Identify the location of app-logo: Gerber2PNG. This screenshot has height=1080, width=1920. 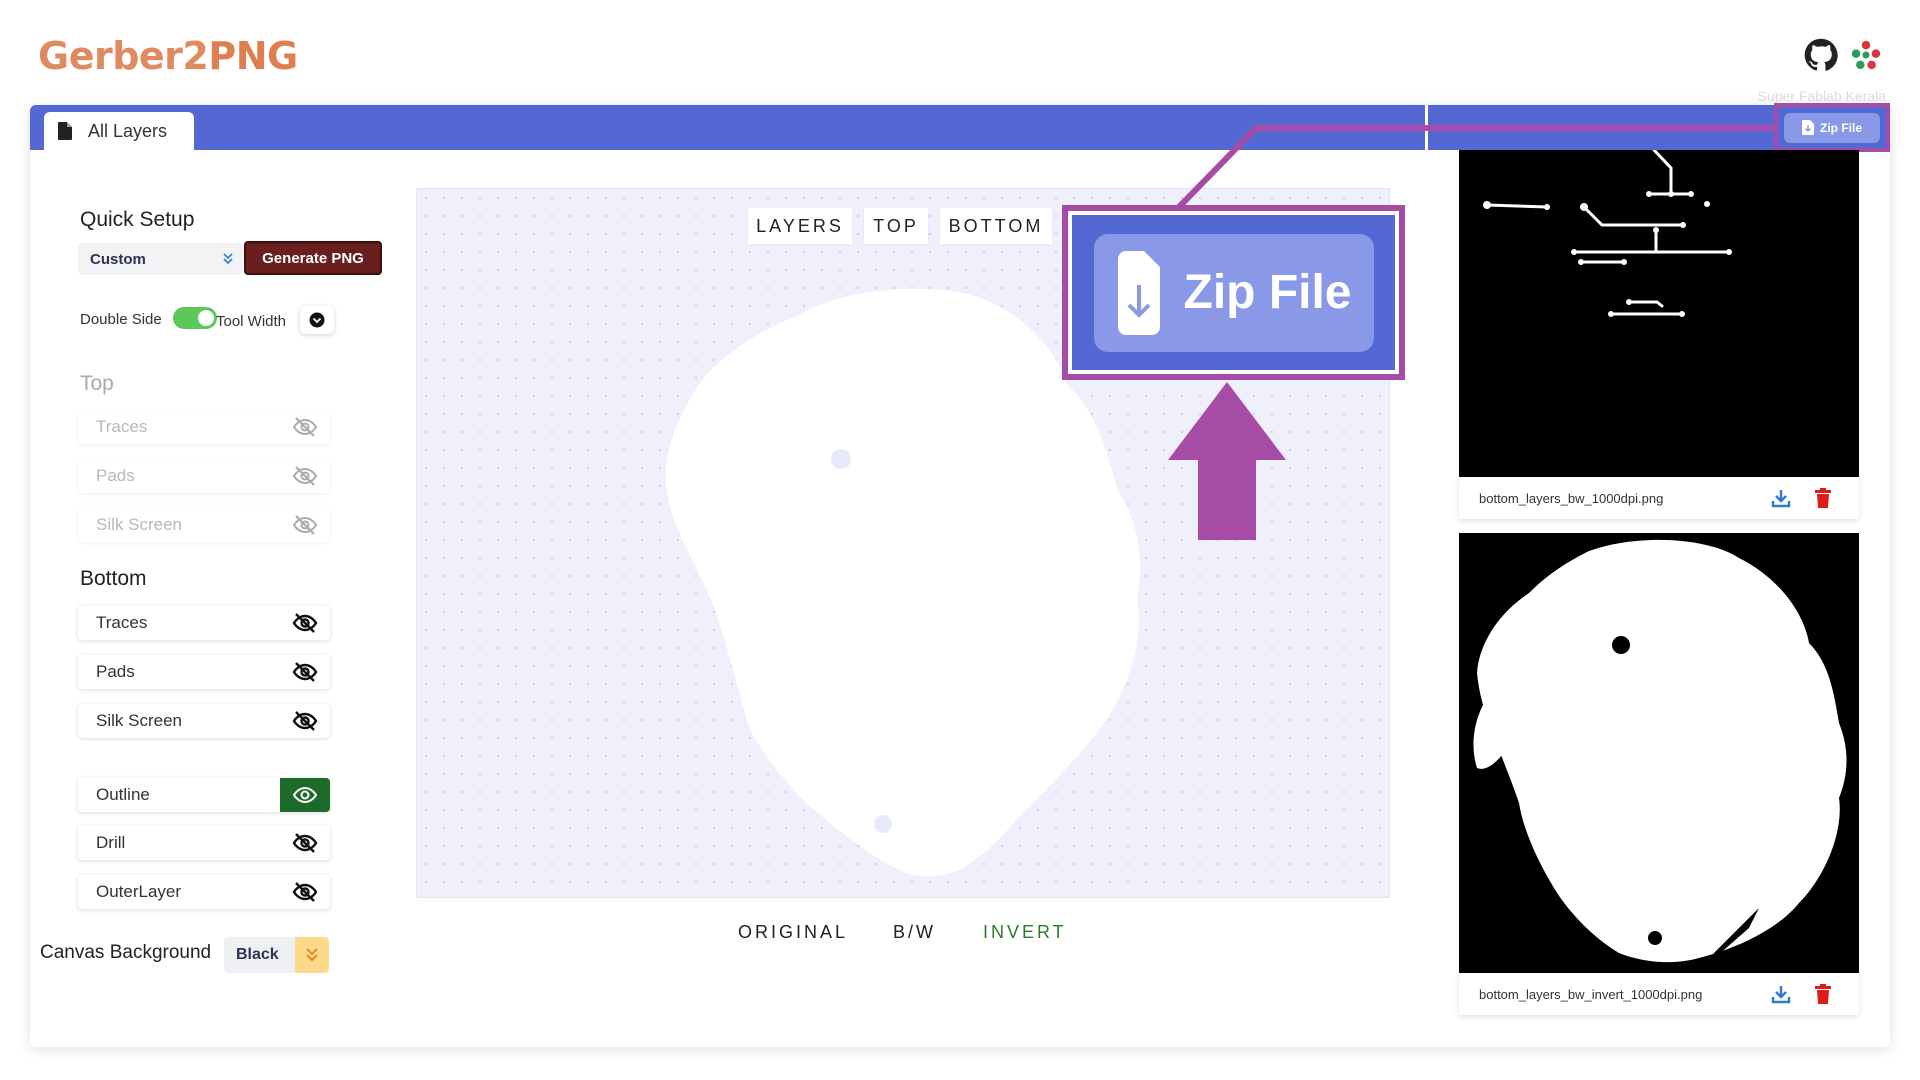
(168, 56).